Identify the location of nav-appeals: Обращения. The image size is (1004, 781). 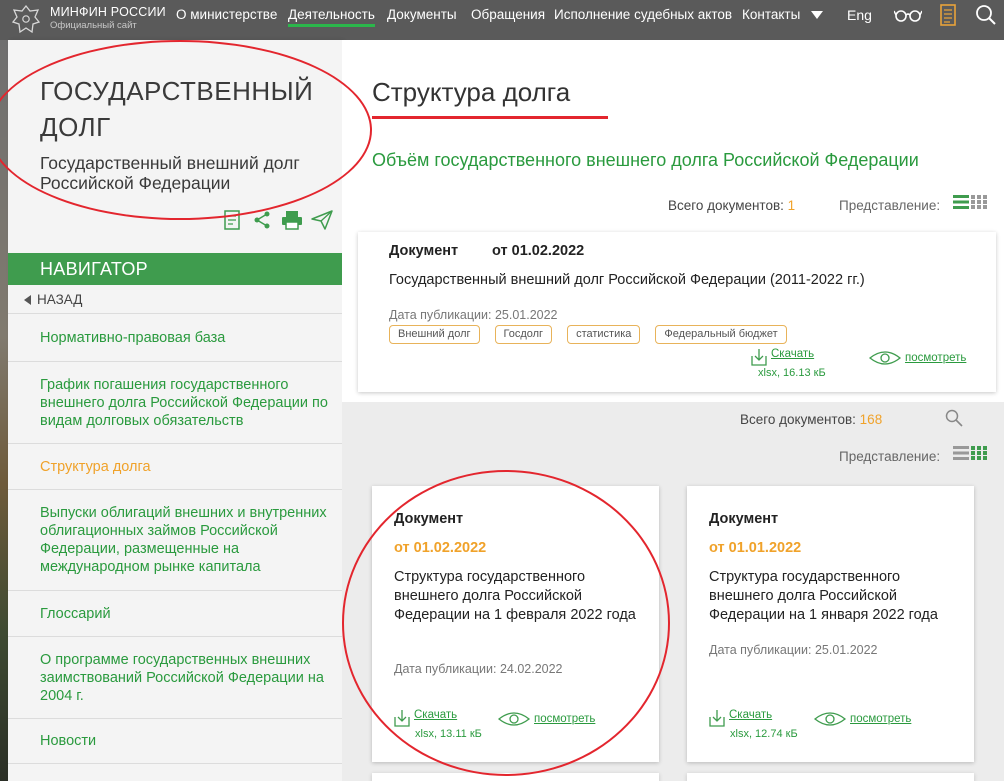
(508, 20).